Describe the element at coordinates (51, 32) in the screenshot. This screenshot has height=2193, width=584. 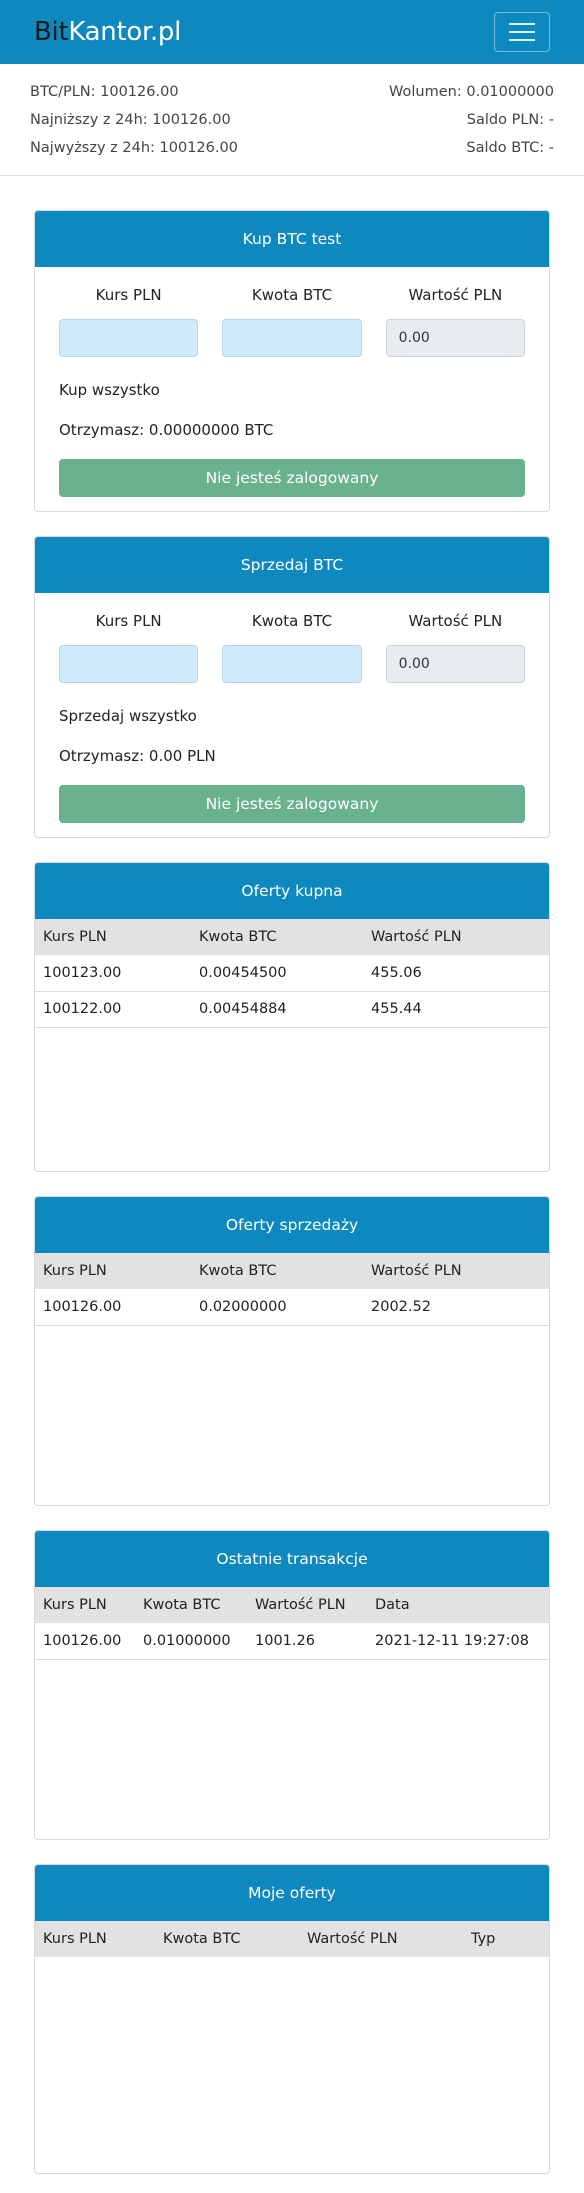
I see `brand-part1: Bit` at that location.